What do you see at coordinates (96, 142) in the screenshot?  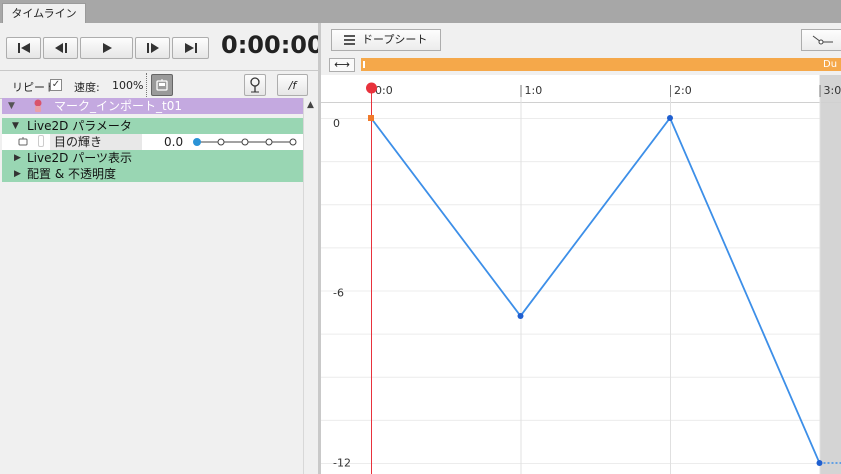 I see `param-name: 目の輝き` at bounding box center [96, 142].